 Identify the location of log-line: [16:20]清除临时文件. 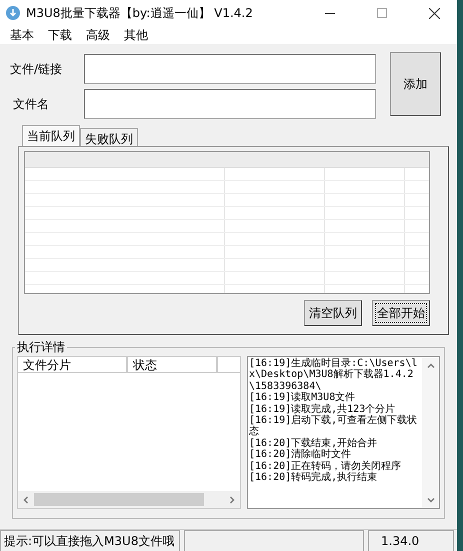
(300, 454).